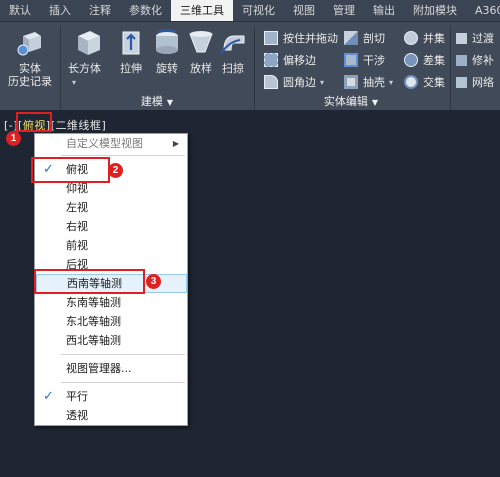  I want to click on shell-button: 抽壳 ▾, so click(368, 82).